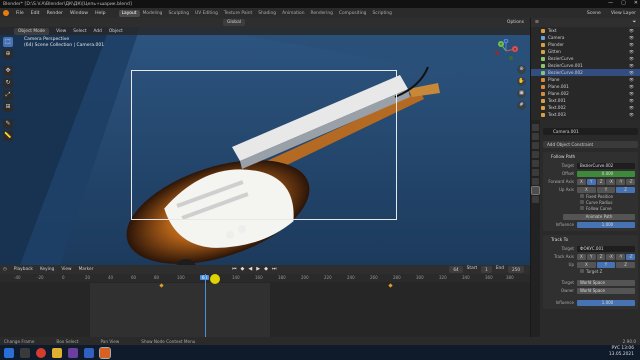  Describe the element at coordinates (581, 256) in the screenshot. I see `tt-track-x: X` at that location.